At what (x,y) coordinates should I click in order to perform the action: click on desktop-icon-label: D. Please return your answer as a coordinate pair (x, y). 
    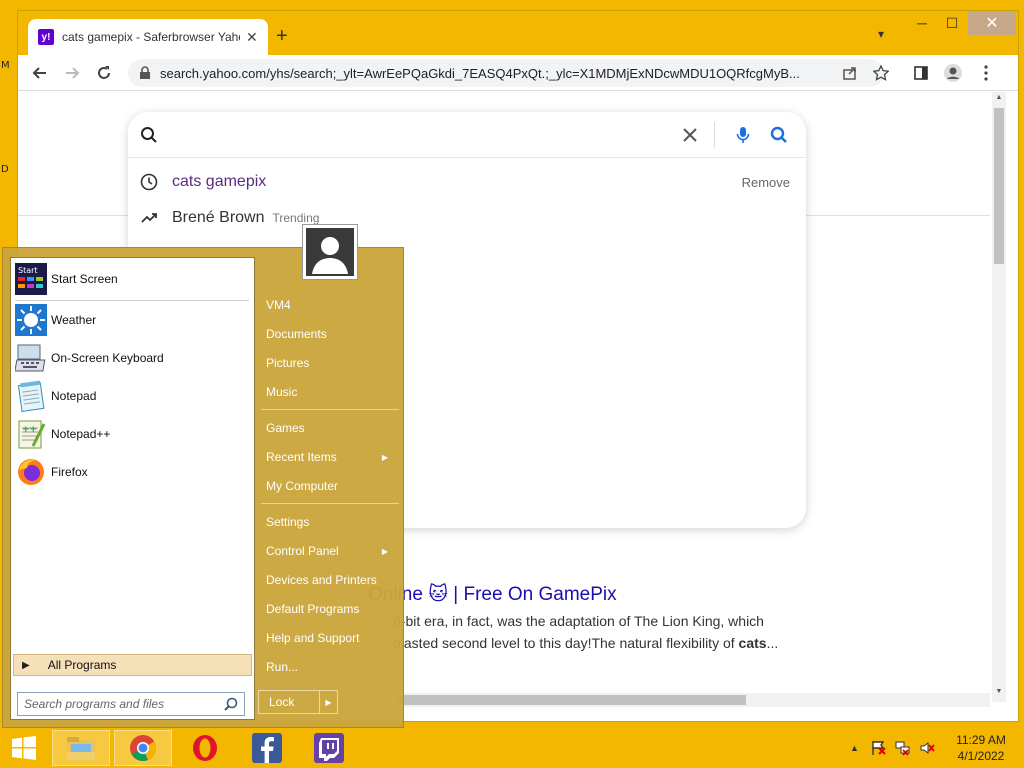
    Looking at the image, I should click on (5, 169).